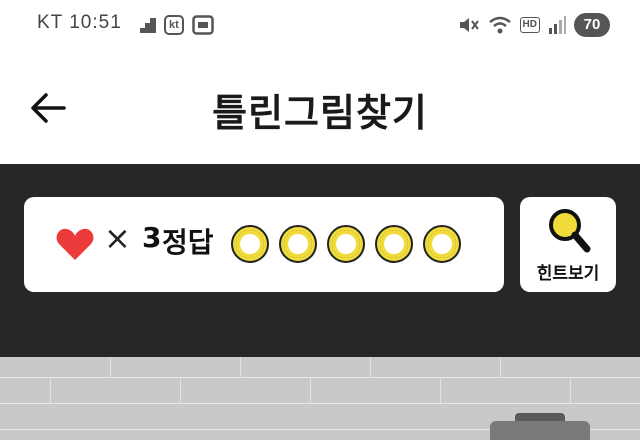 This screenshot has width=640, height=440. What do you see at coordinates (469, 25) in the screenshot?
I see `mute-icon` at bounding box center [469, 25].